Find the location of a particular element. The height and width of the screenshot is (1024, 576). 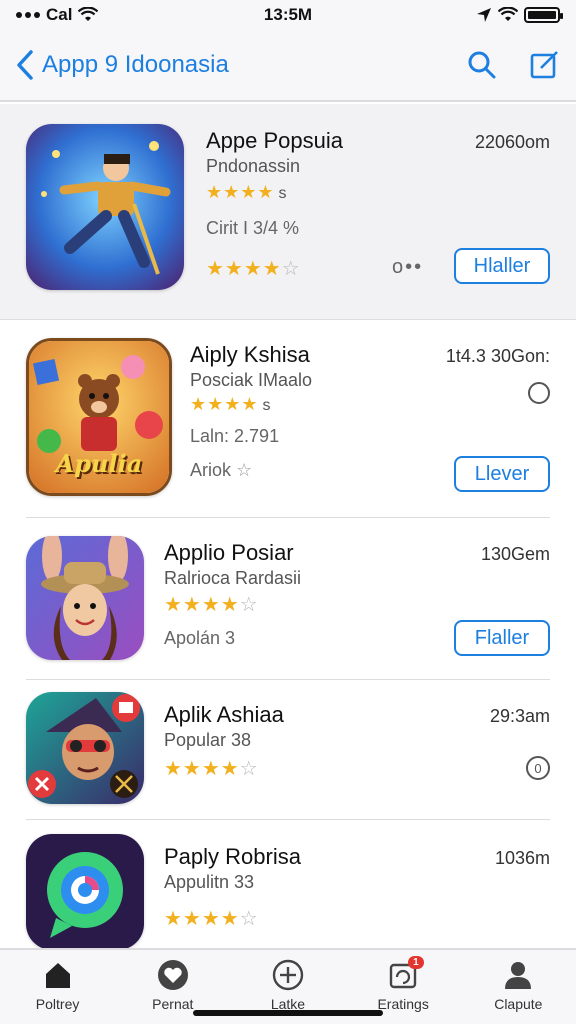

app-size: 130Gem is located at coordinates (515, 554).